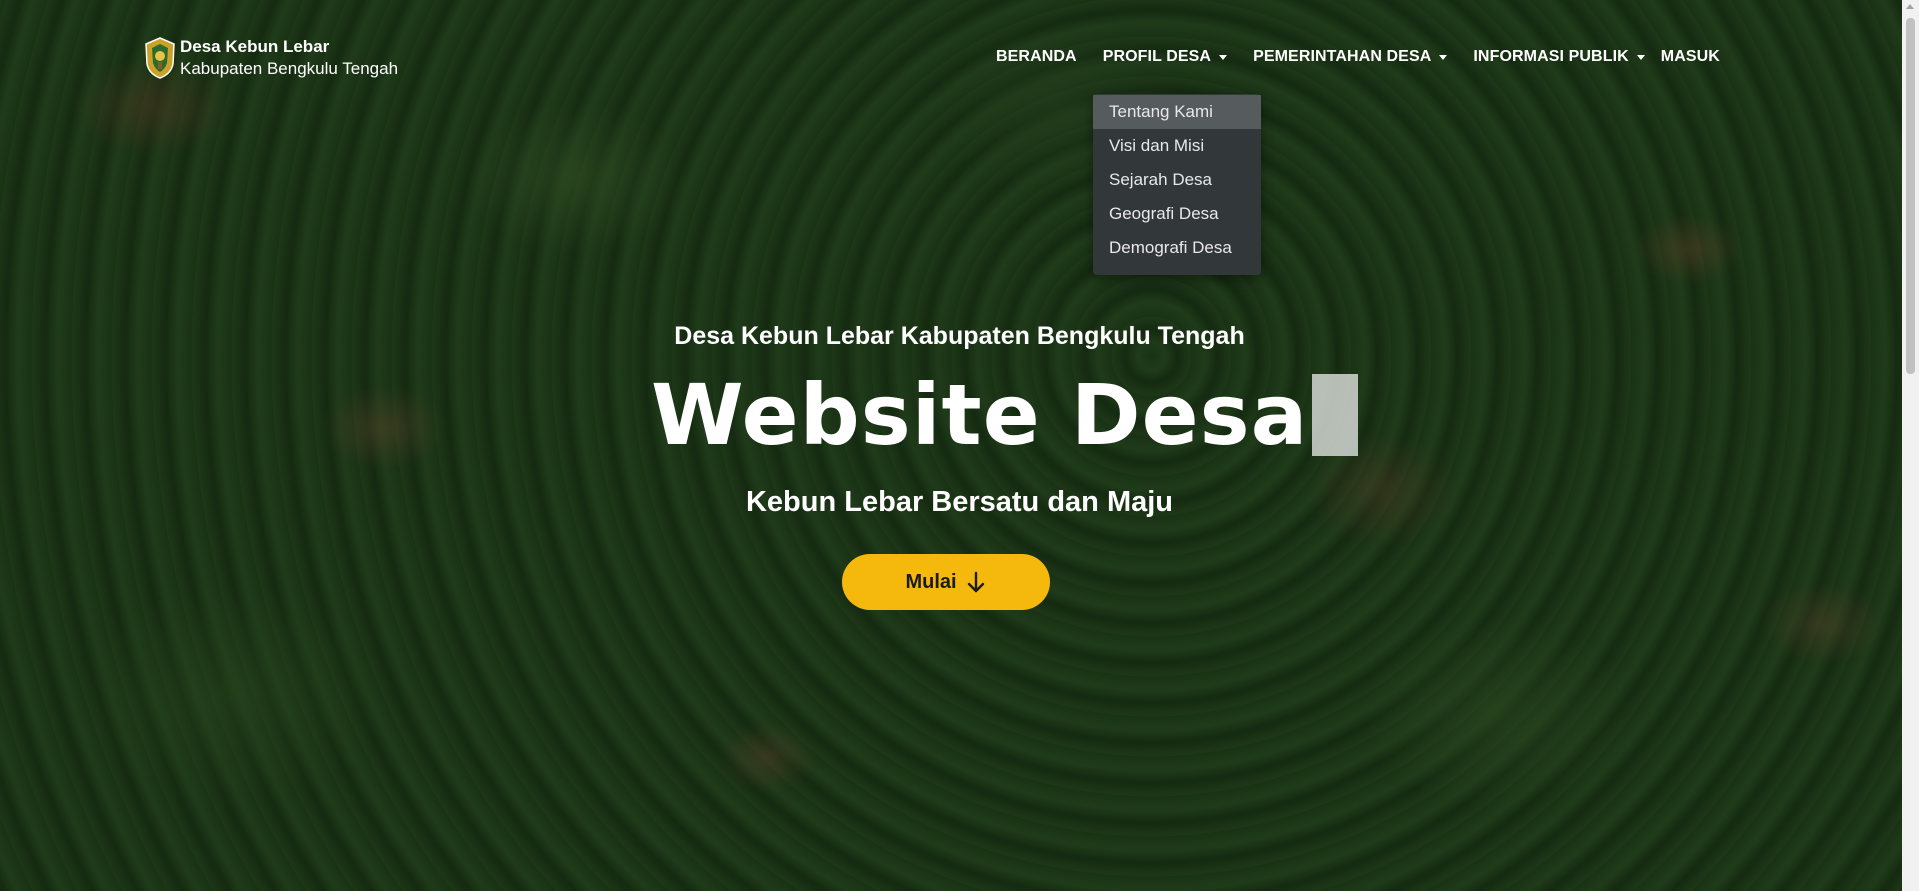  Describe the element at coordinates (289, 68) in the screenshot. I see `brand-subtitle: Kabupaten Bengkulu Tengah` at that location.